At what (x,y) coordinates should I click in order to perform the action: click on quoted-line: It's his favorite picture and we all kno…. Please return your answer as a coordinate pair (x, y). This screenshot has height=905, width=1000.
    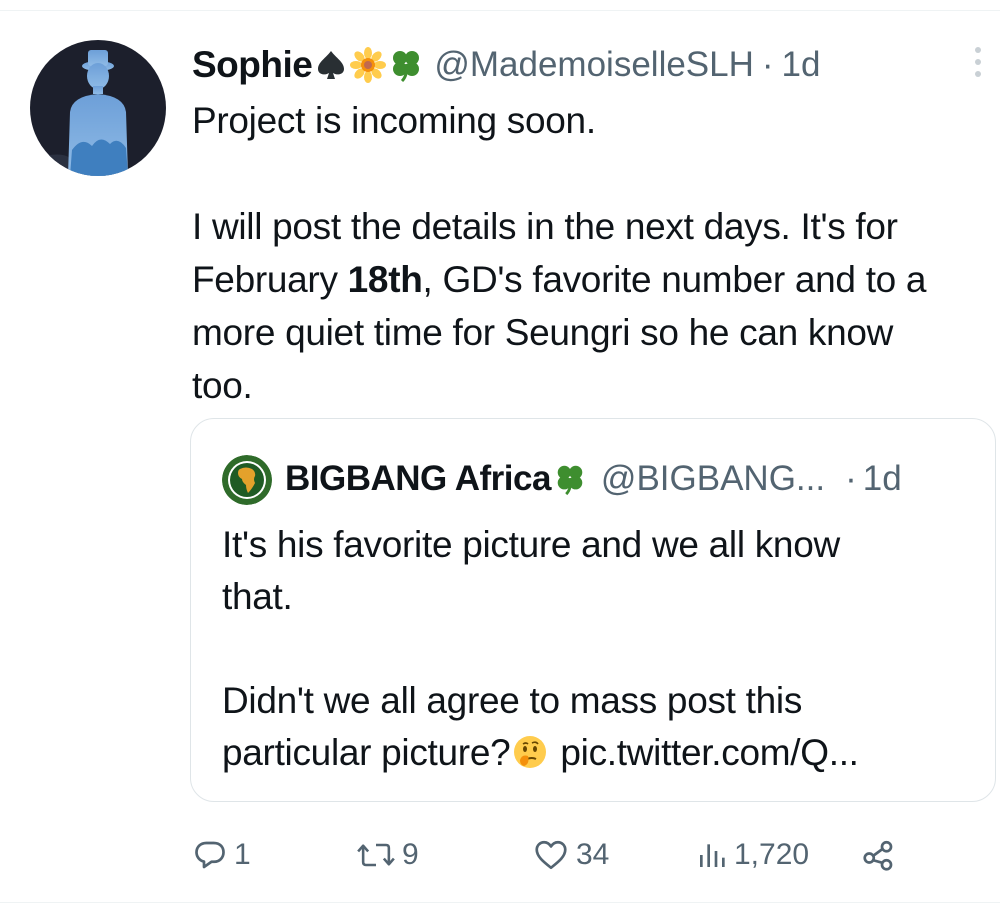
    Looking at the image, I should click on (531, 544).